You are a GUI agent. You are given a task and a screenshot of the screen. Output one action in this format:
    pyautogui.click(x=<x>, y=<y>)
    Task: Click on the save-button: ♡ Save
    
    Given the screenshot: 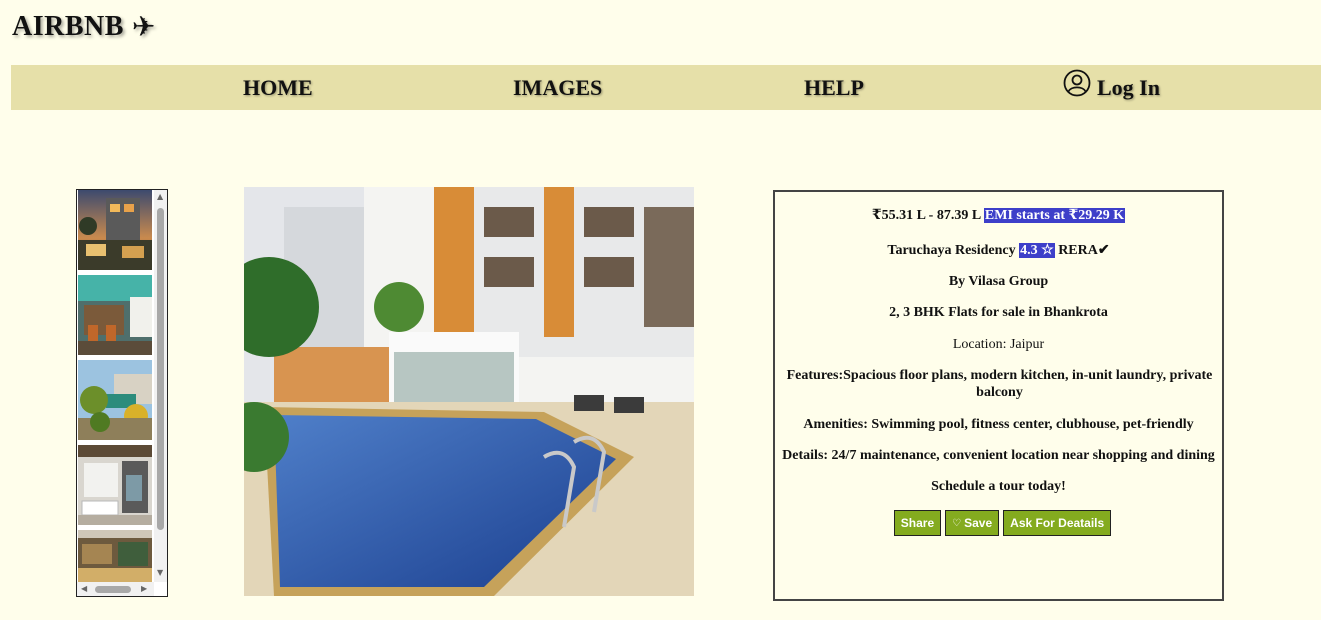 What is the action you would take?
    pyautogui.click(x=972, y=523)
    